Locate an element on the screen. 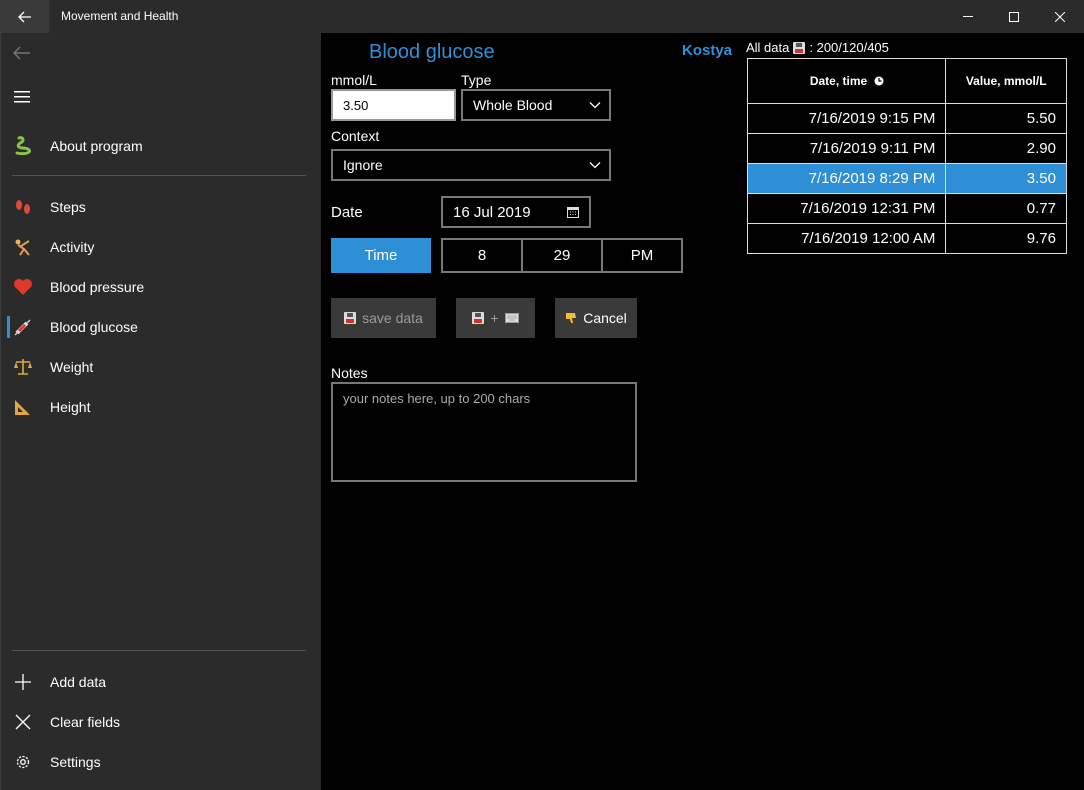 This screenshot has width=1084, height=790. table-row: 7/16/2019 9:11 PM 2.90 is located at coordinates (906, 148).